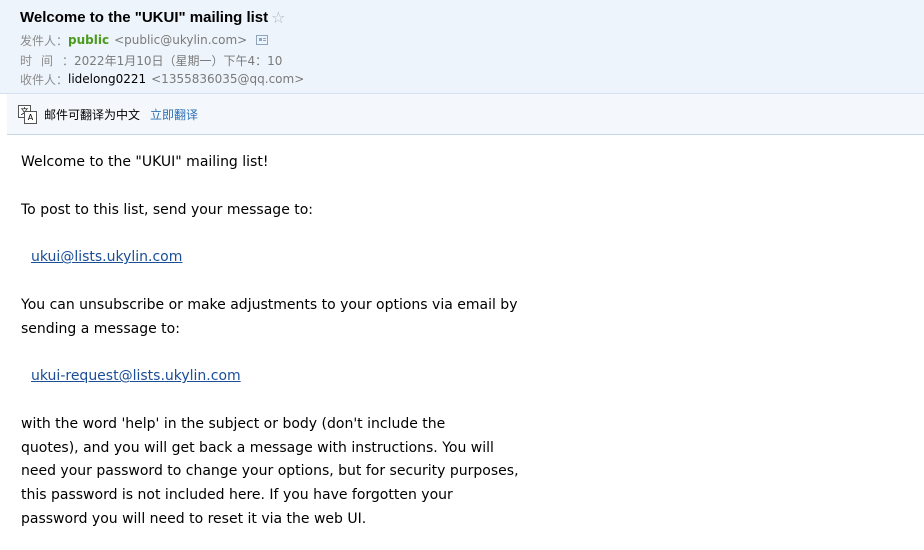 Image resolution: width=924 pixels, height=550 pixels. What do you see at coordinates (30, 117) in the screenshot?
I see `translate-icon-glyph-b: A` at bounding box center [30, 117].